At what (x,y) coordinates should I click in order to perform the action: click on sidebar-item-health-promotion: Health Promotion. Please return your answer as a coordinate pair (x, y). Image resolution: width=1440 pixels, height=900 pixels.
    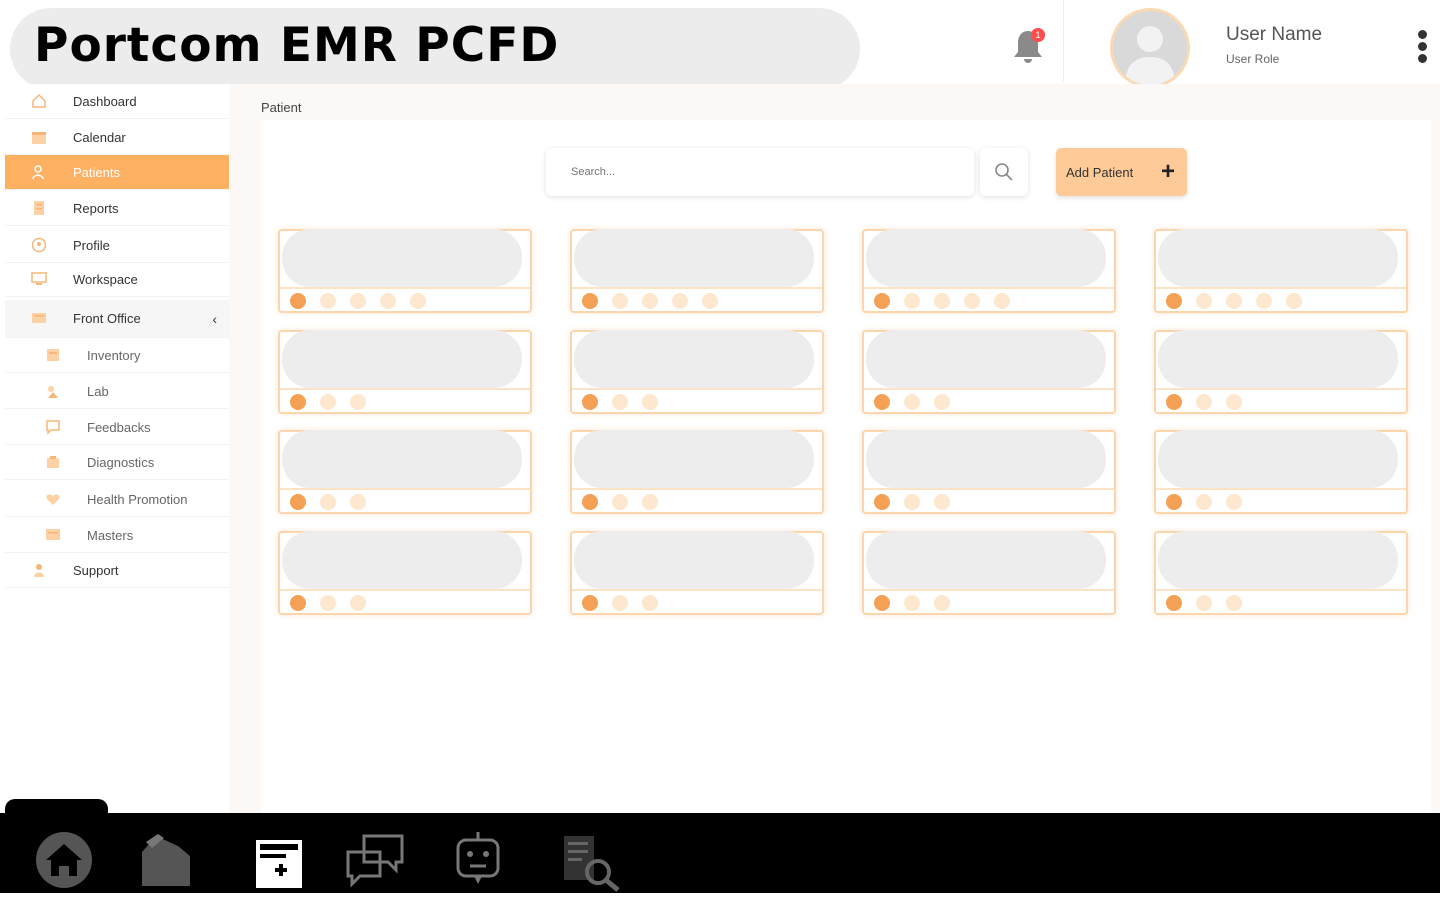
    Looking at the image, I should click on (117, 499).